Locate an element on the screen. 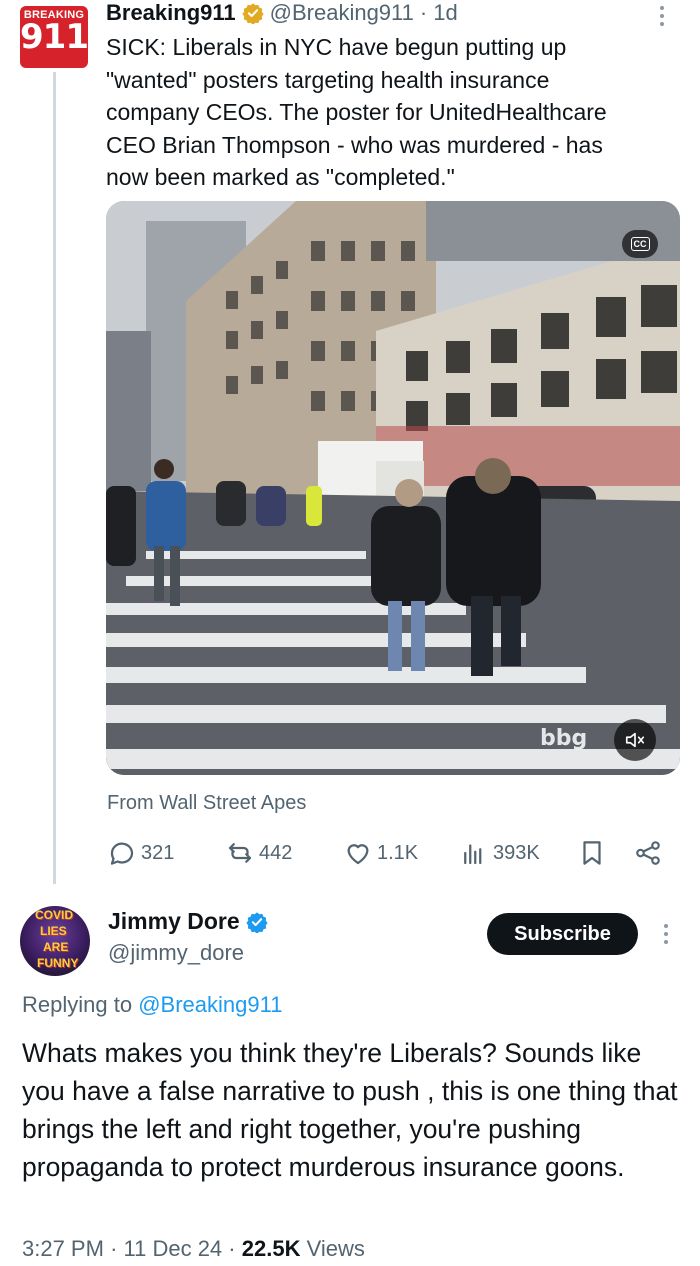  bookmark-action is located at coordinates (592, 853).